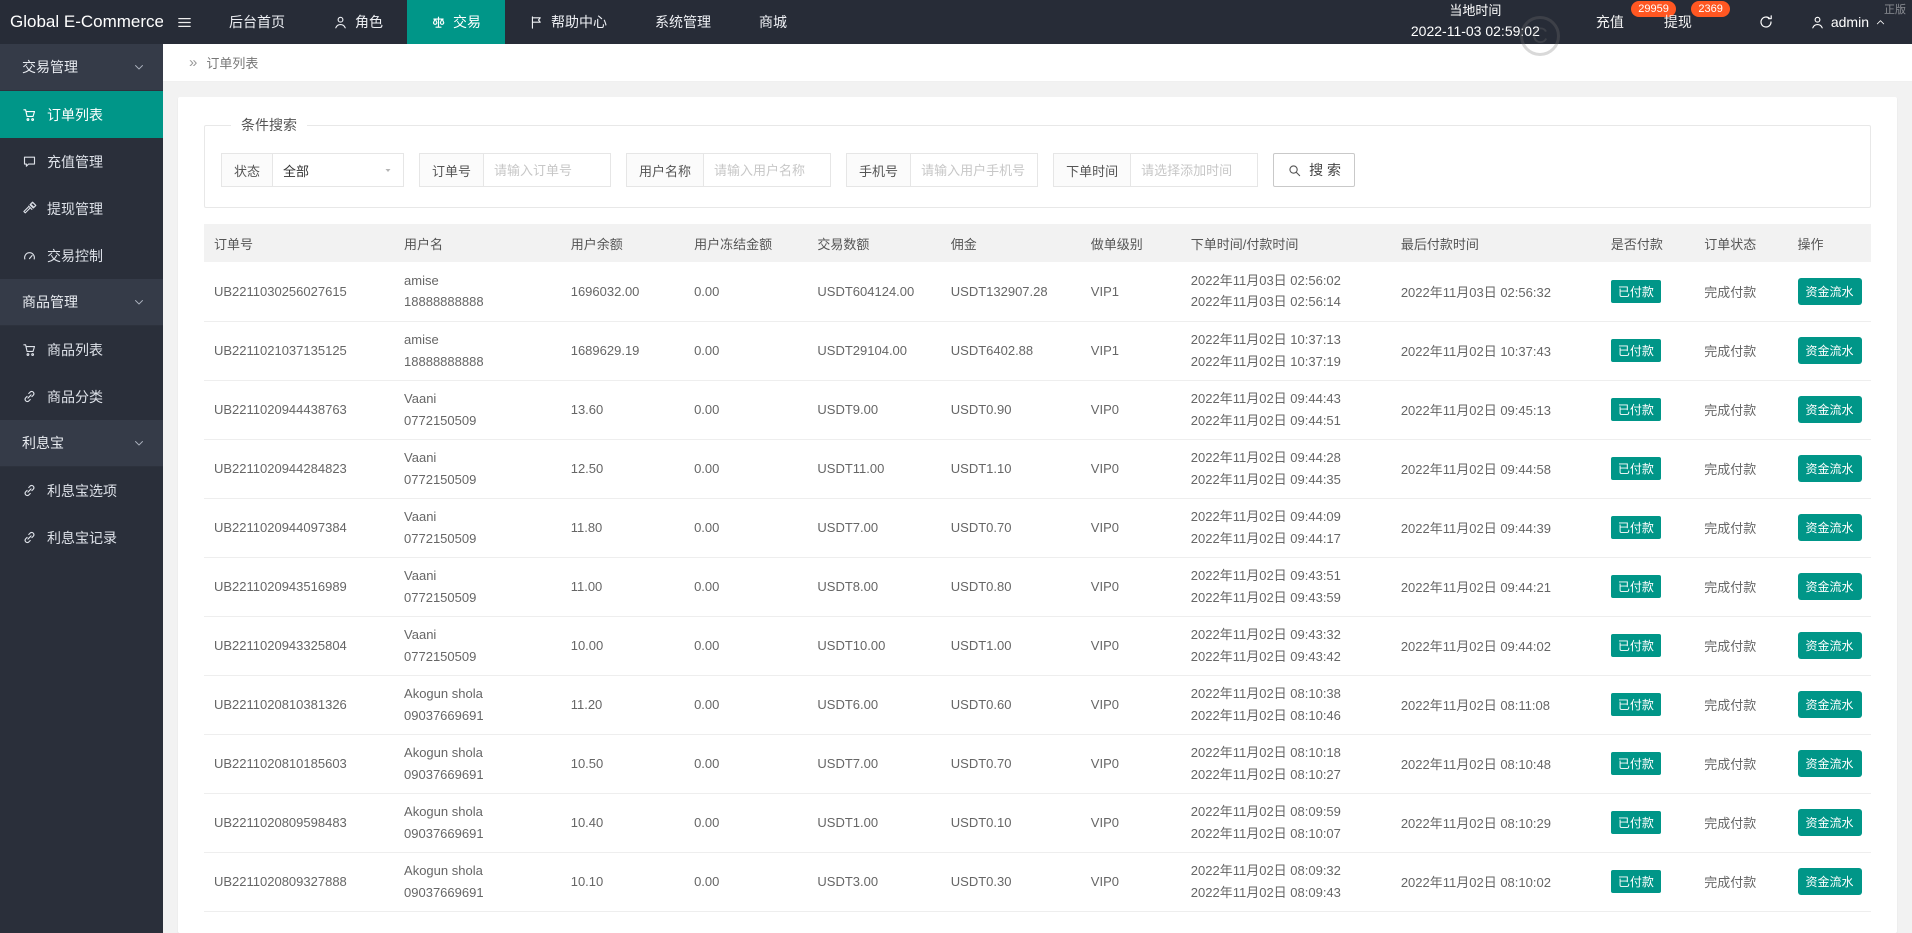 The width and height of the screenshot is (1912, 933). Describe the element at coordinates (1495, 528) in the screenshot. I see `cell-last-pay-time: 2022年11月02日 09:44:39` at that location.